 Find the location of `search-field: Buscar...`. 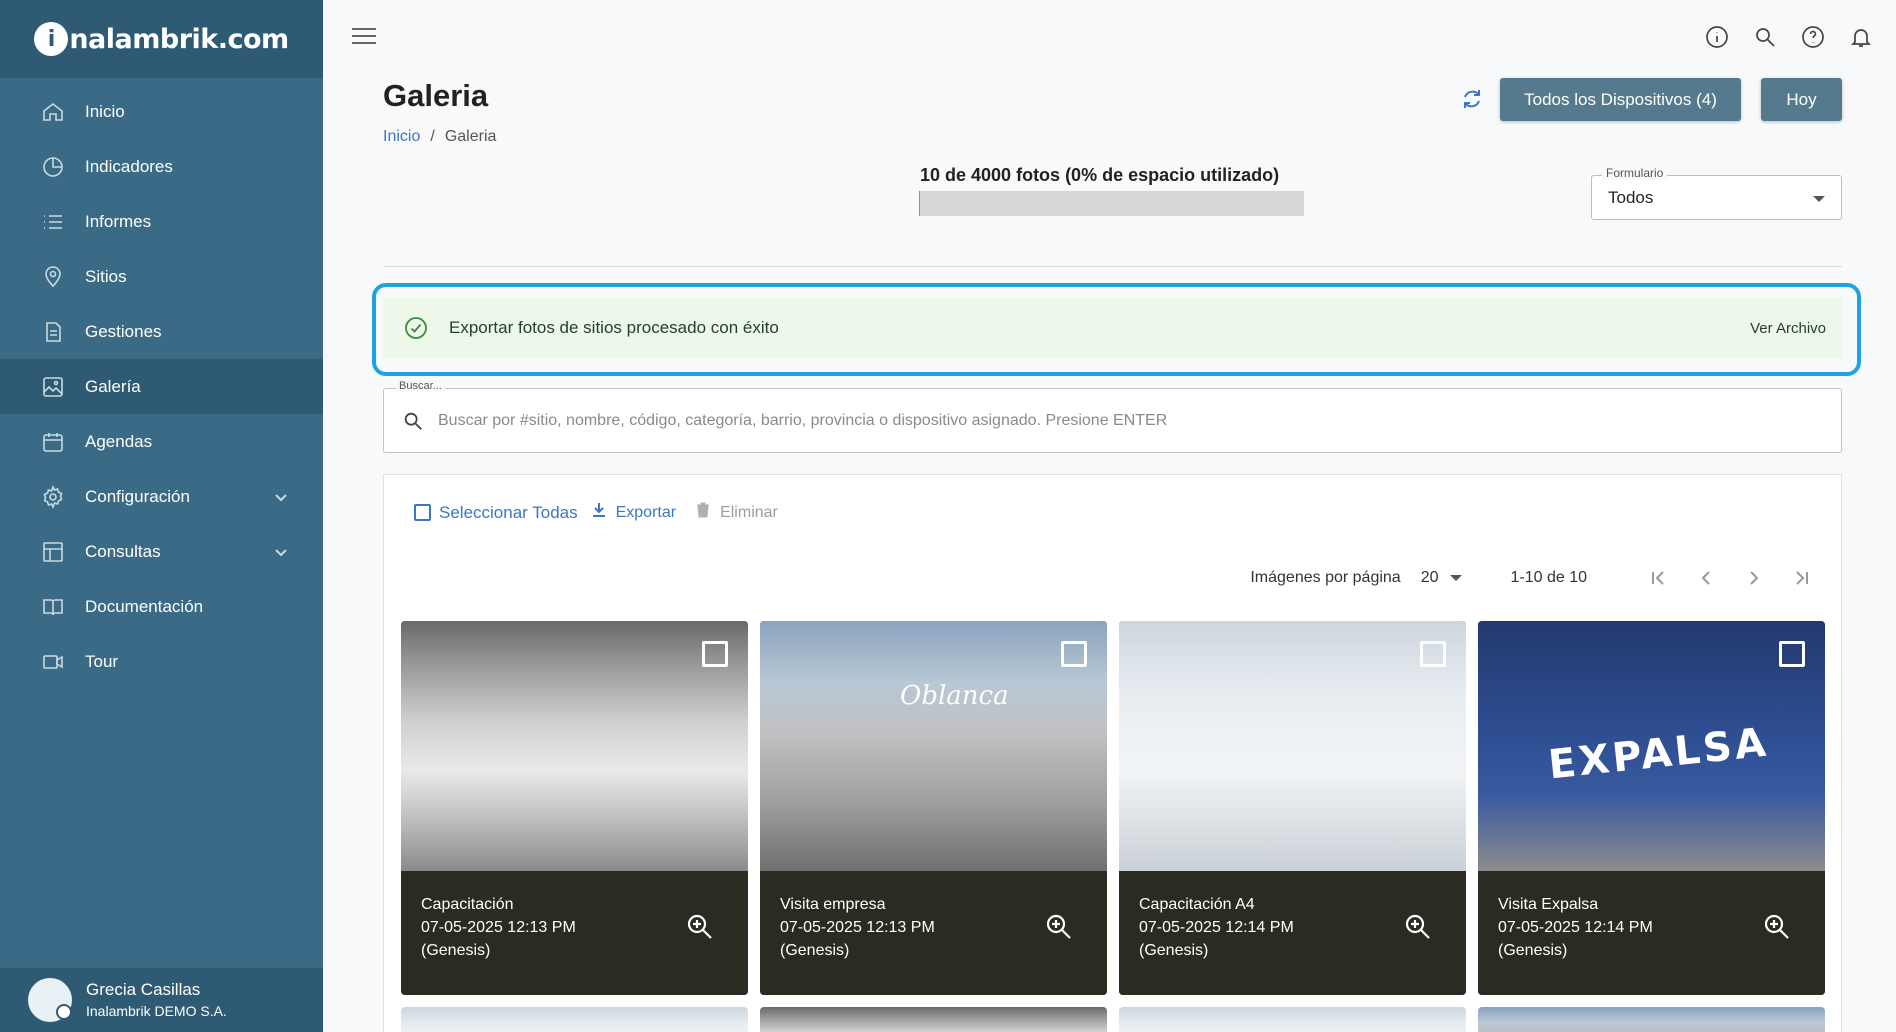

search-field: Buscar... is located at coordinates (1112, 416).